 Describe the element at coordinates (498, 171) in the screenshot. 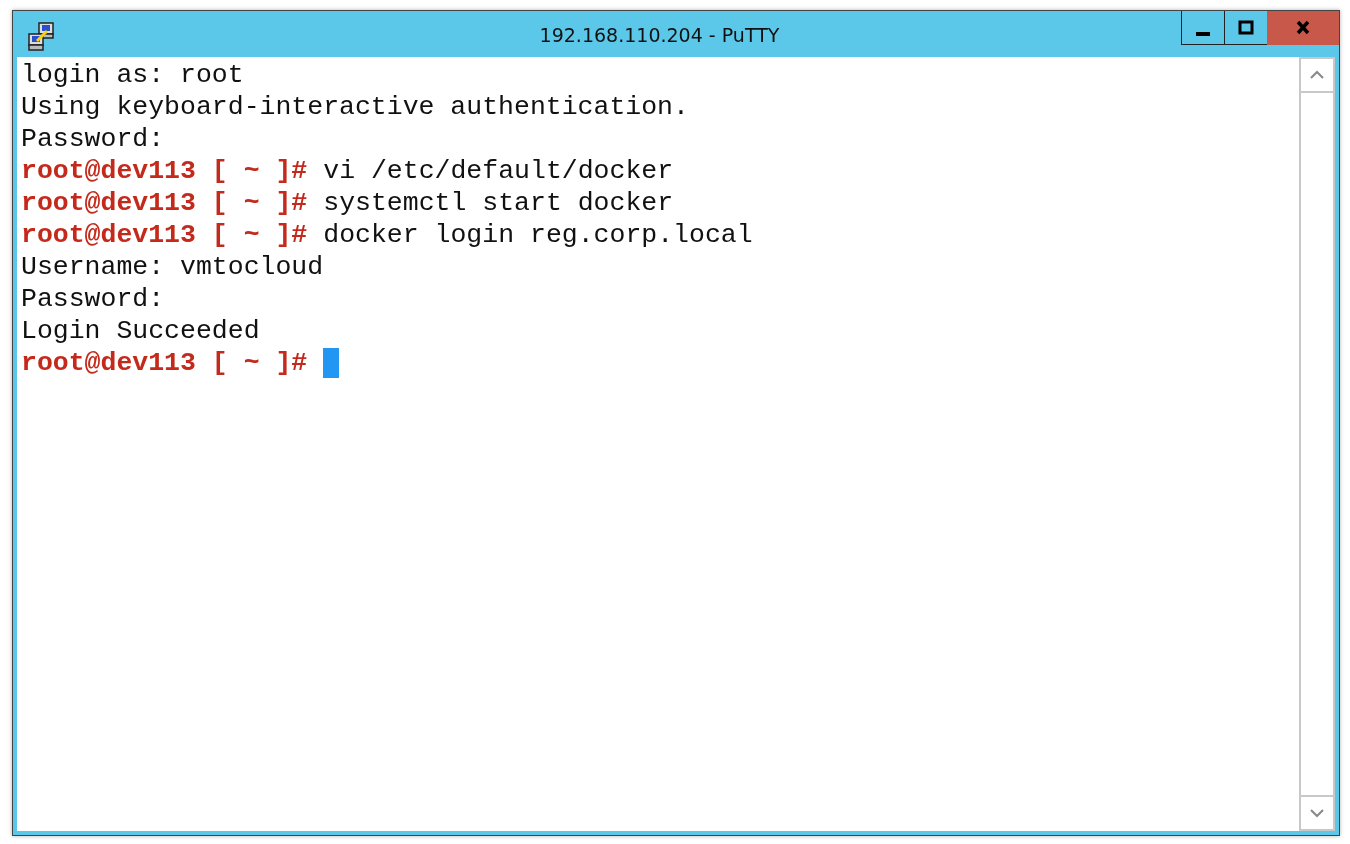

I see `shell-command: vi /etc/default/docker` at that location.